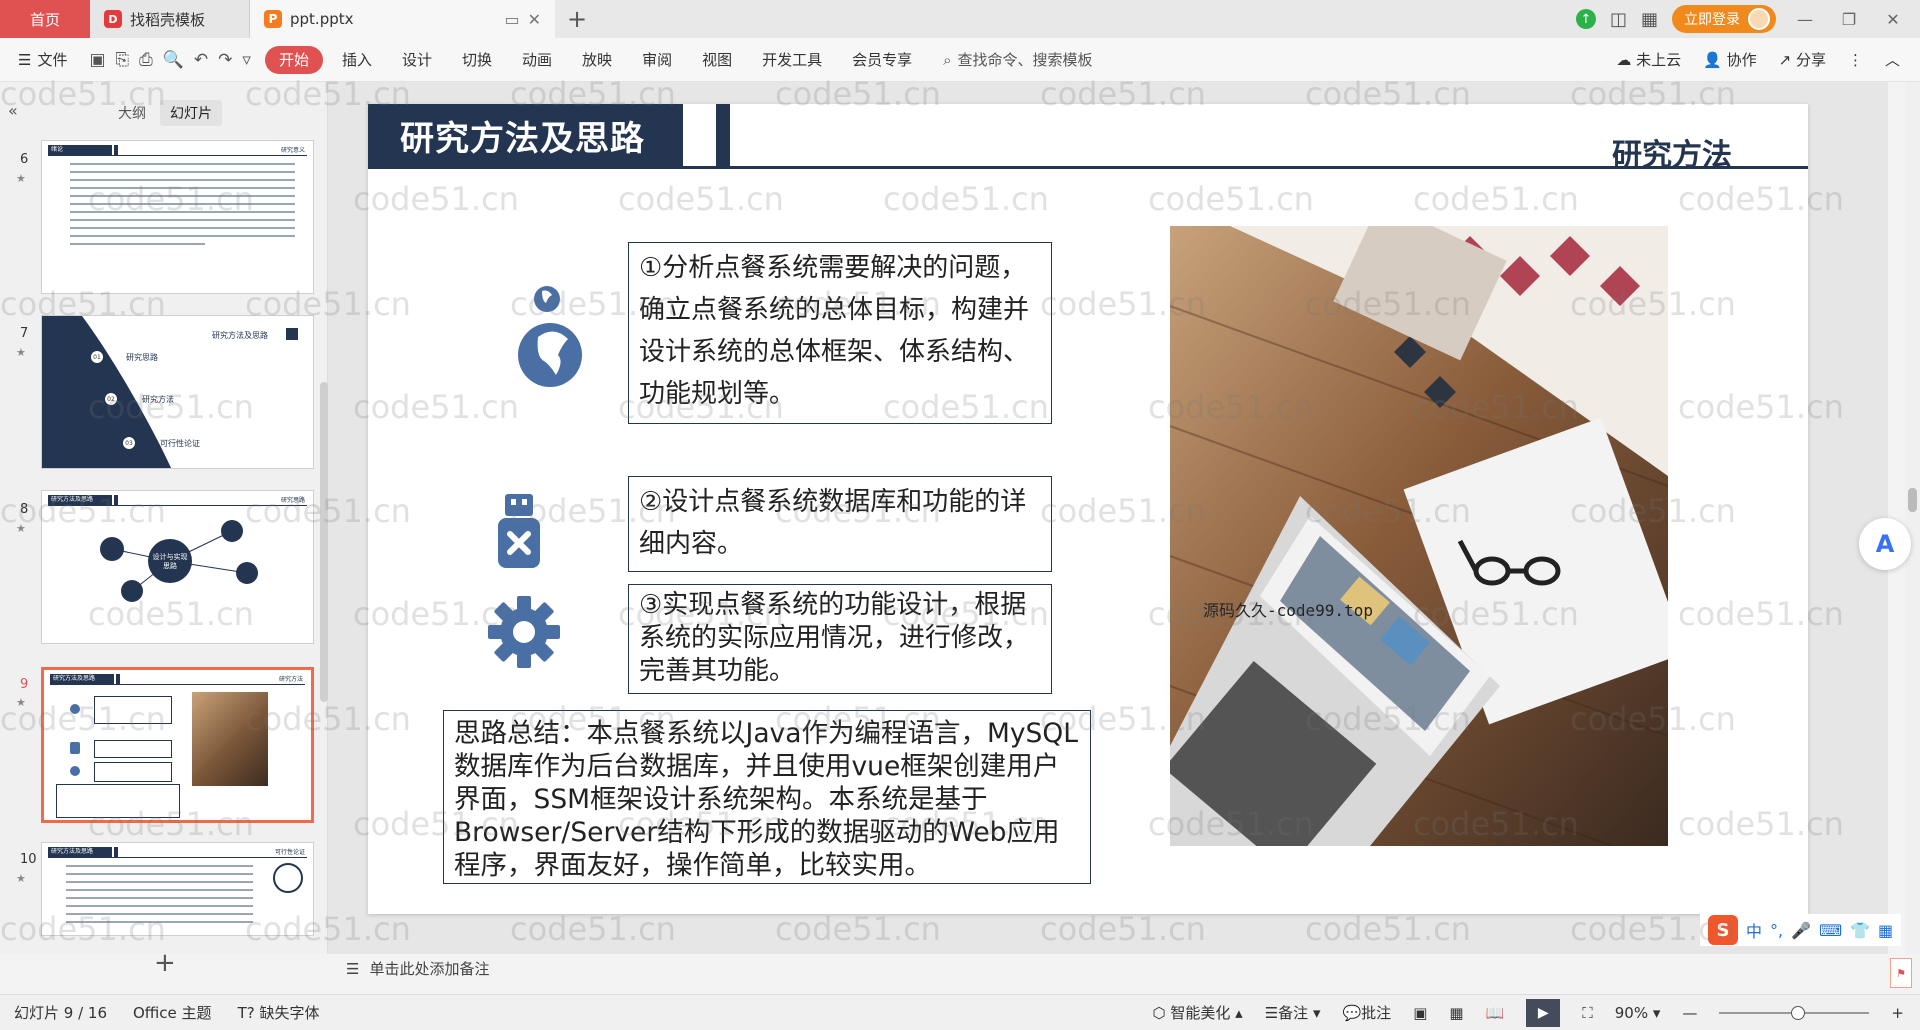 Image resolution: width=1920 pixels, height=1030 pixels. I want to click on thumb-right-title: 研究方法及思路, so click(240, 335).